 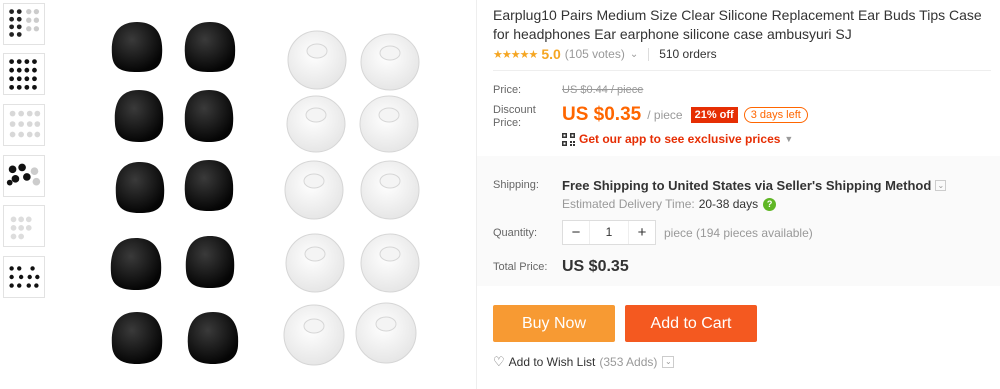 What do you see at coordinates (628, 204) in the screenshot?
I see `delivery-label: Estimated Delivery Time:` at bounding box center [628, 204].